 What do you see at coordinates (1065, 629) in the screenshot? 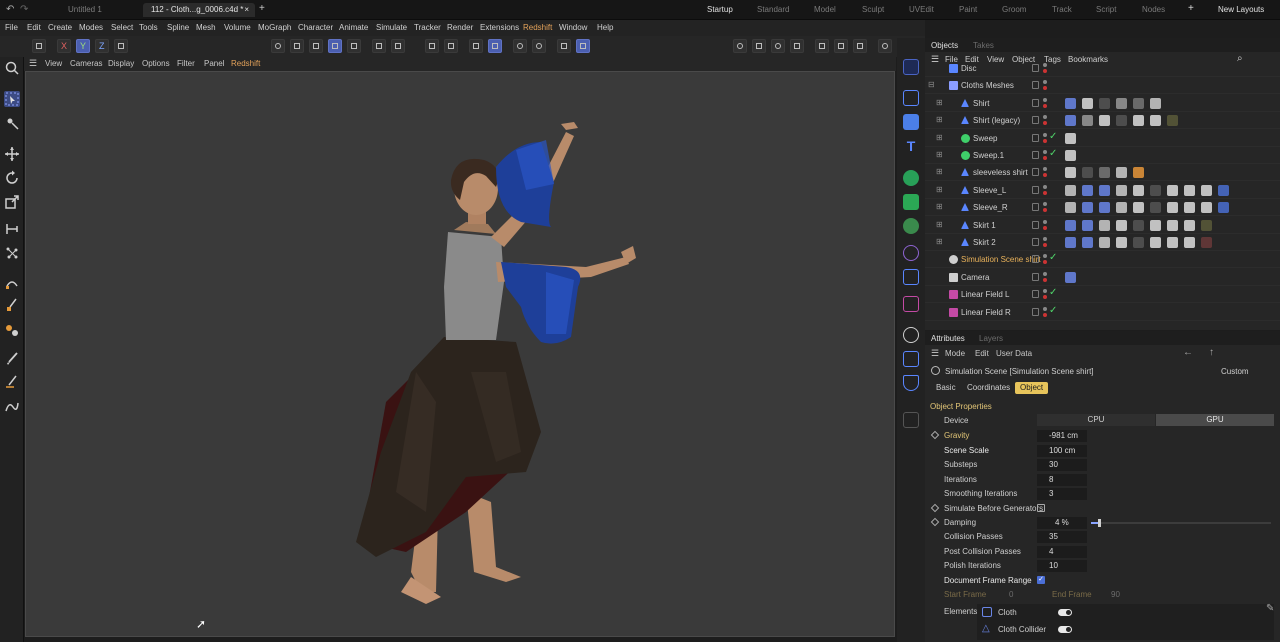
I see `cloth-collider-toggle` at bounding box center [1065, 629].